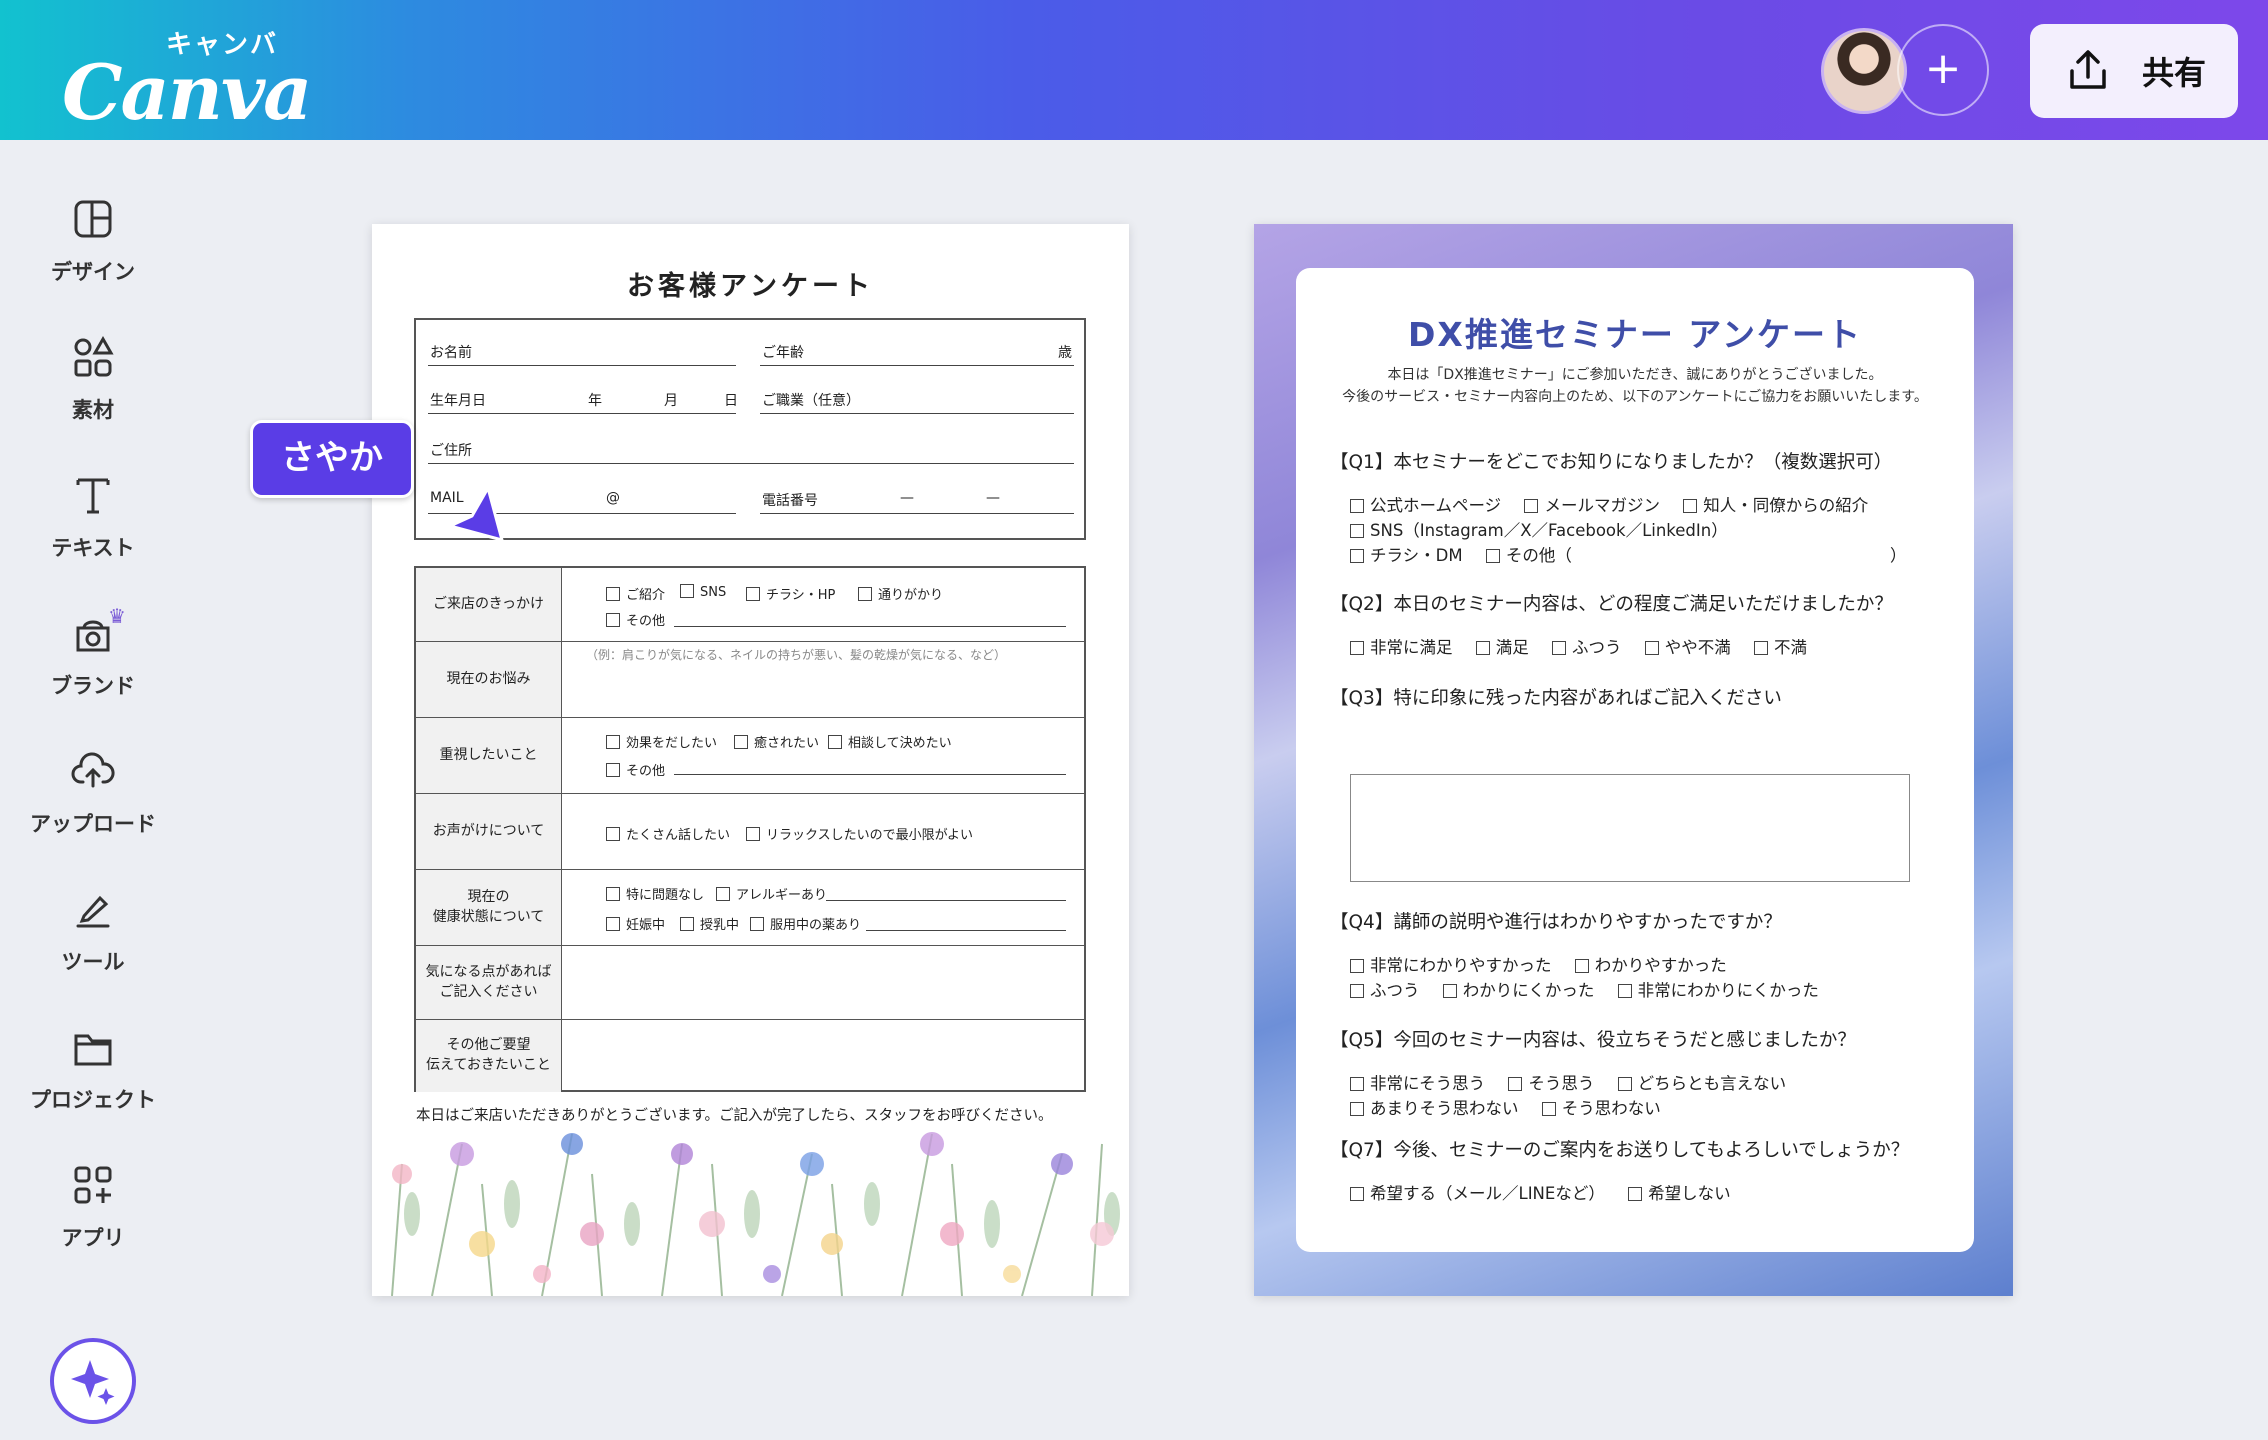  What do you see at coordinates (2088, 69) in the screenshot?
I see `share-upload-icon` at bounding box center [2088, 69].